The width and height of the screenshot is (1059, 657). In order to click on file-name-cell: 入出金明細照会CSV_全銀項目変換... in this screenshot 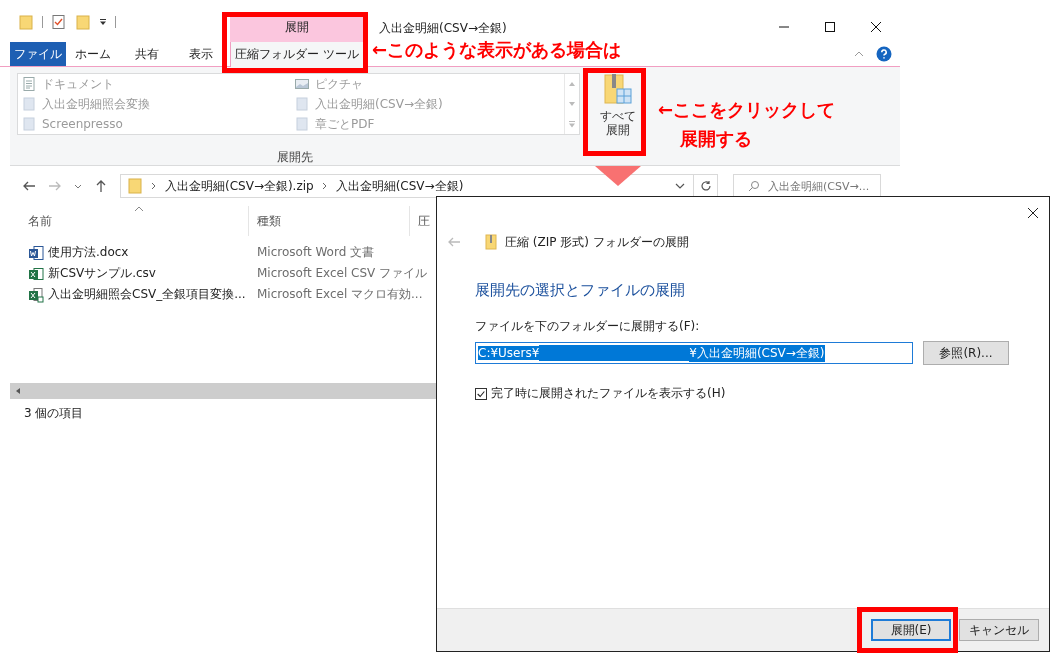, I will do `click(124, 294)`.